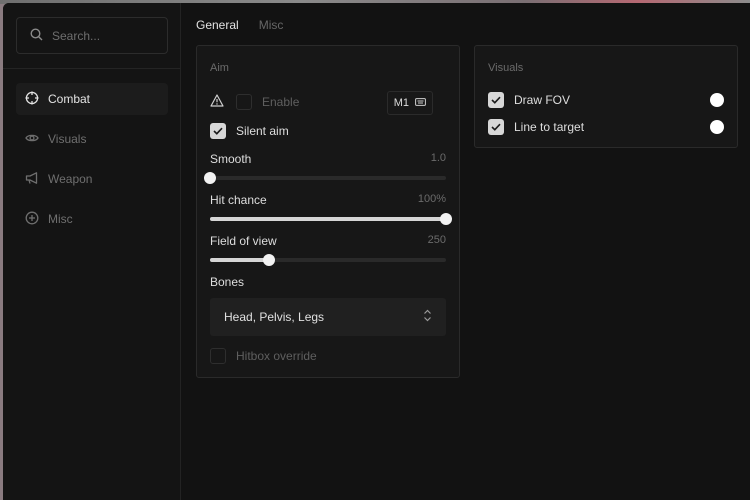  What do you see at coordinates (217, 102) in the screenshot?
I see `warning-icon` at bounding box center [217, 102].